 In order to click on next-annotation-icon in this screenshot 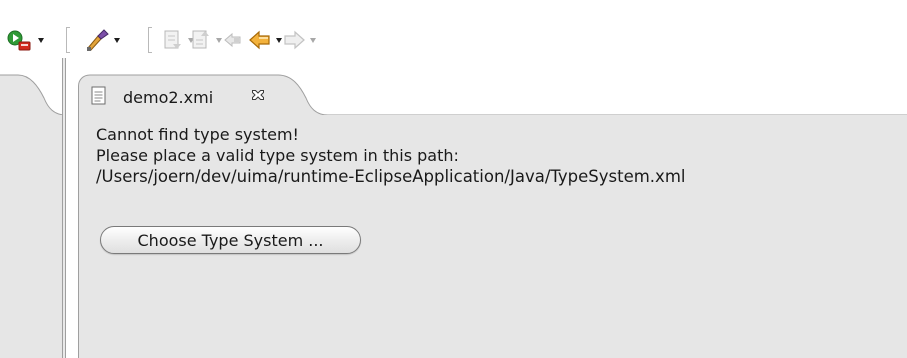, I will do `click(172, 39)`.